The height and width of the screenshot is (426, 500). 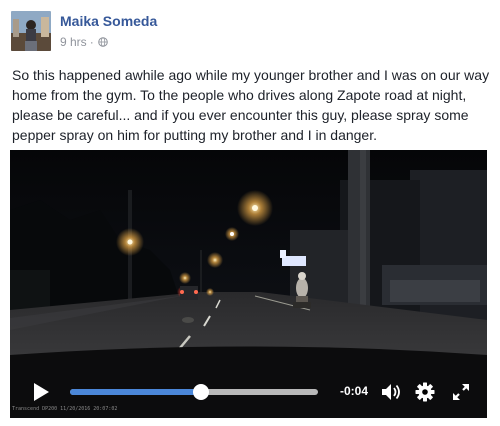 What do you see at coordinates (73, 42) in the screenshot?
I see `post-time: 9 hrs` at bounding box center [73, 42].